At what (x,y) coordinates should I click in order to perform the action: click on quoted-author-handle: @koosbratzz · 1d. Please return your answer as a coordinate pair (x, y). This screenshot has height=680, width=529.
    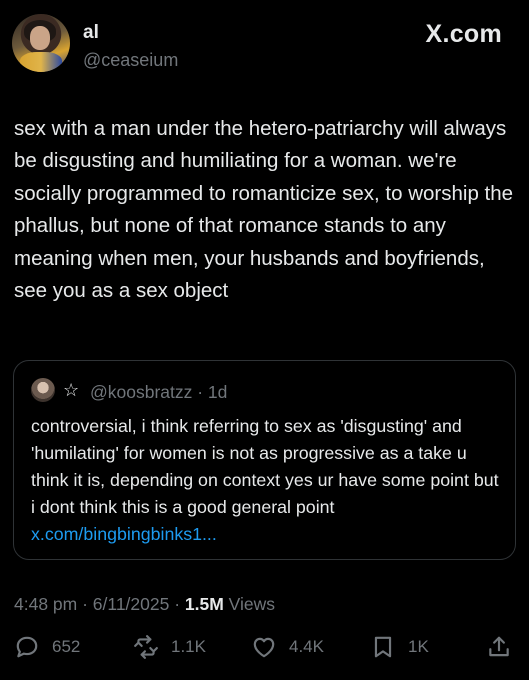
    Looking at the image, I should click on (159, 392).